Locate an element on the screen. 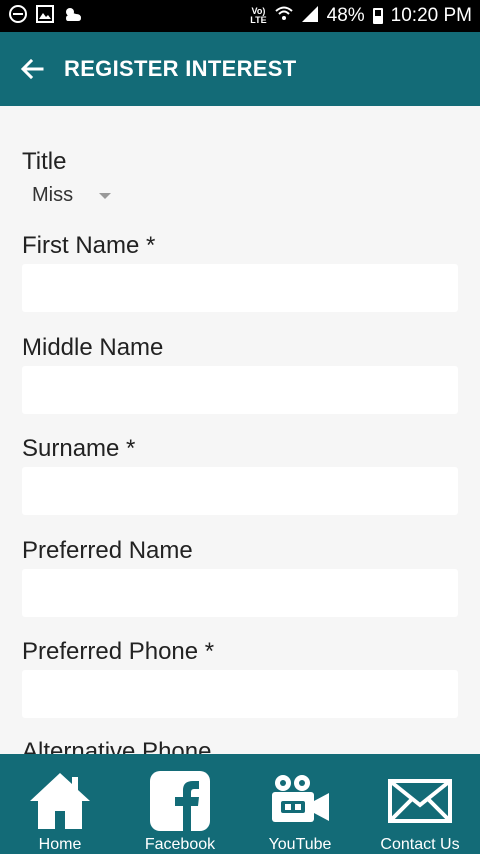  first-name-field is located at coordinates (240, 288).